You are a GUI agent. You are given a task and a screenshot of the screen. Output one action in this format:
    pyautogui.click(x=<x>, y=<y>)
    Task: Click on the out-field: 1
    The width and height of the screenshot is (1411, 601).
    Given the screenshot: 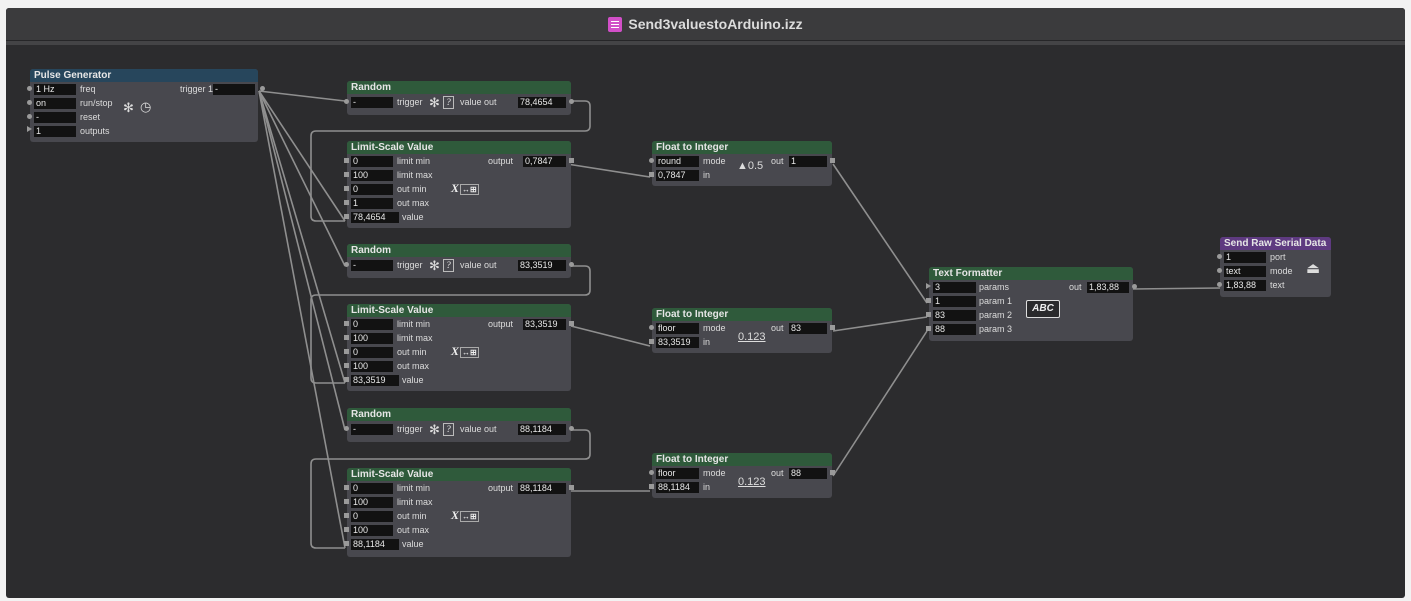 What is the action you would take?
    pyautogui.click(x=808, y=161)
    